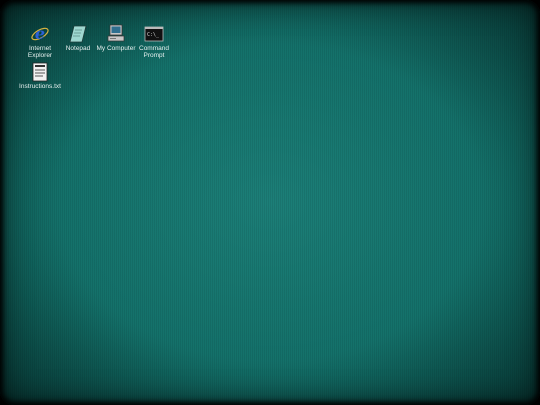 This screenshot has width=540, height=405. What do you see at coordinates (78, 48) in the screenshot?
I see `desktop-icon-label: Notepad` at bounding box center [78, 48].